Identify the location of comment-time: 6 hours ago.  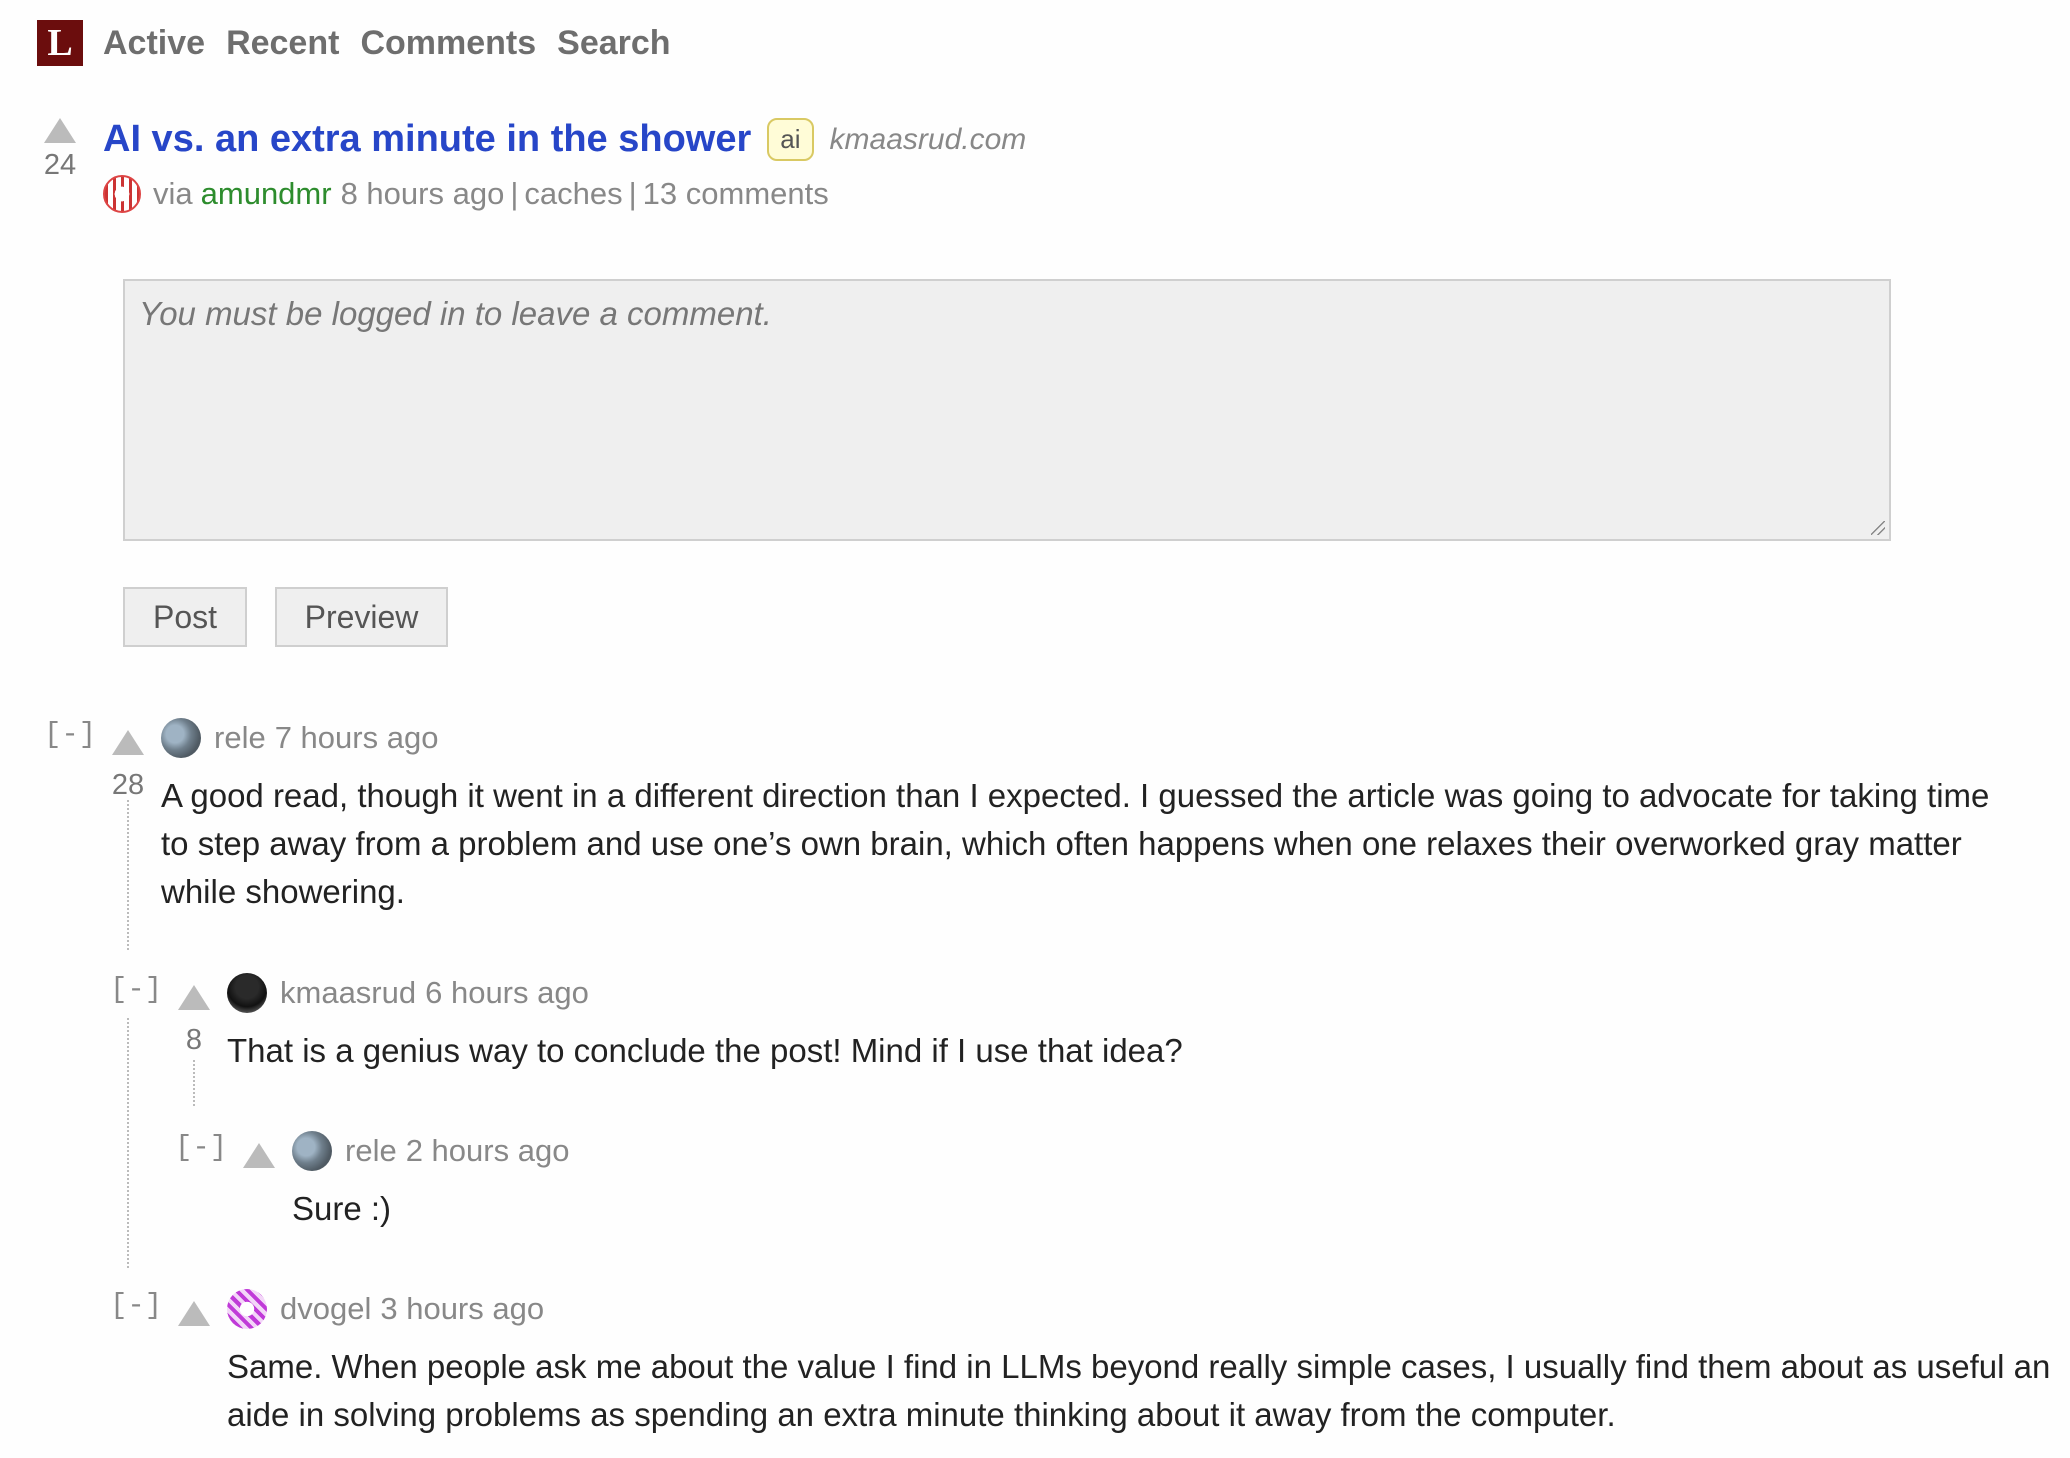
(507, 992).